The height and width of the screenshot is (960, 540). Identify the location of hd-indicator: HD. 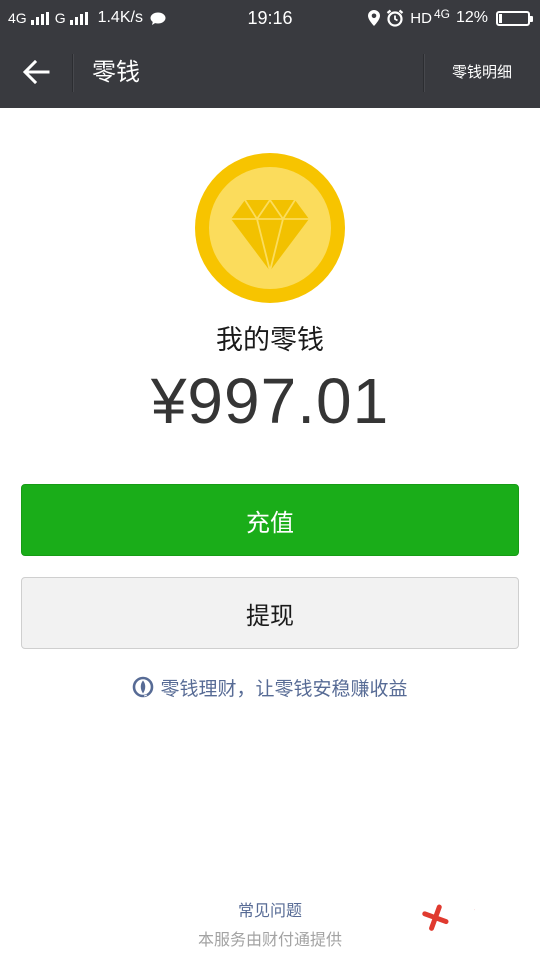
(421, 18).